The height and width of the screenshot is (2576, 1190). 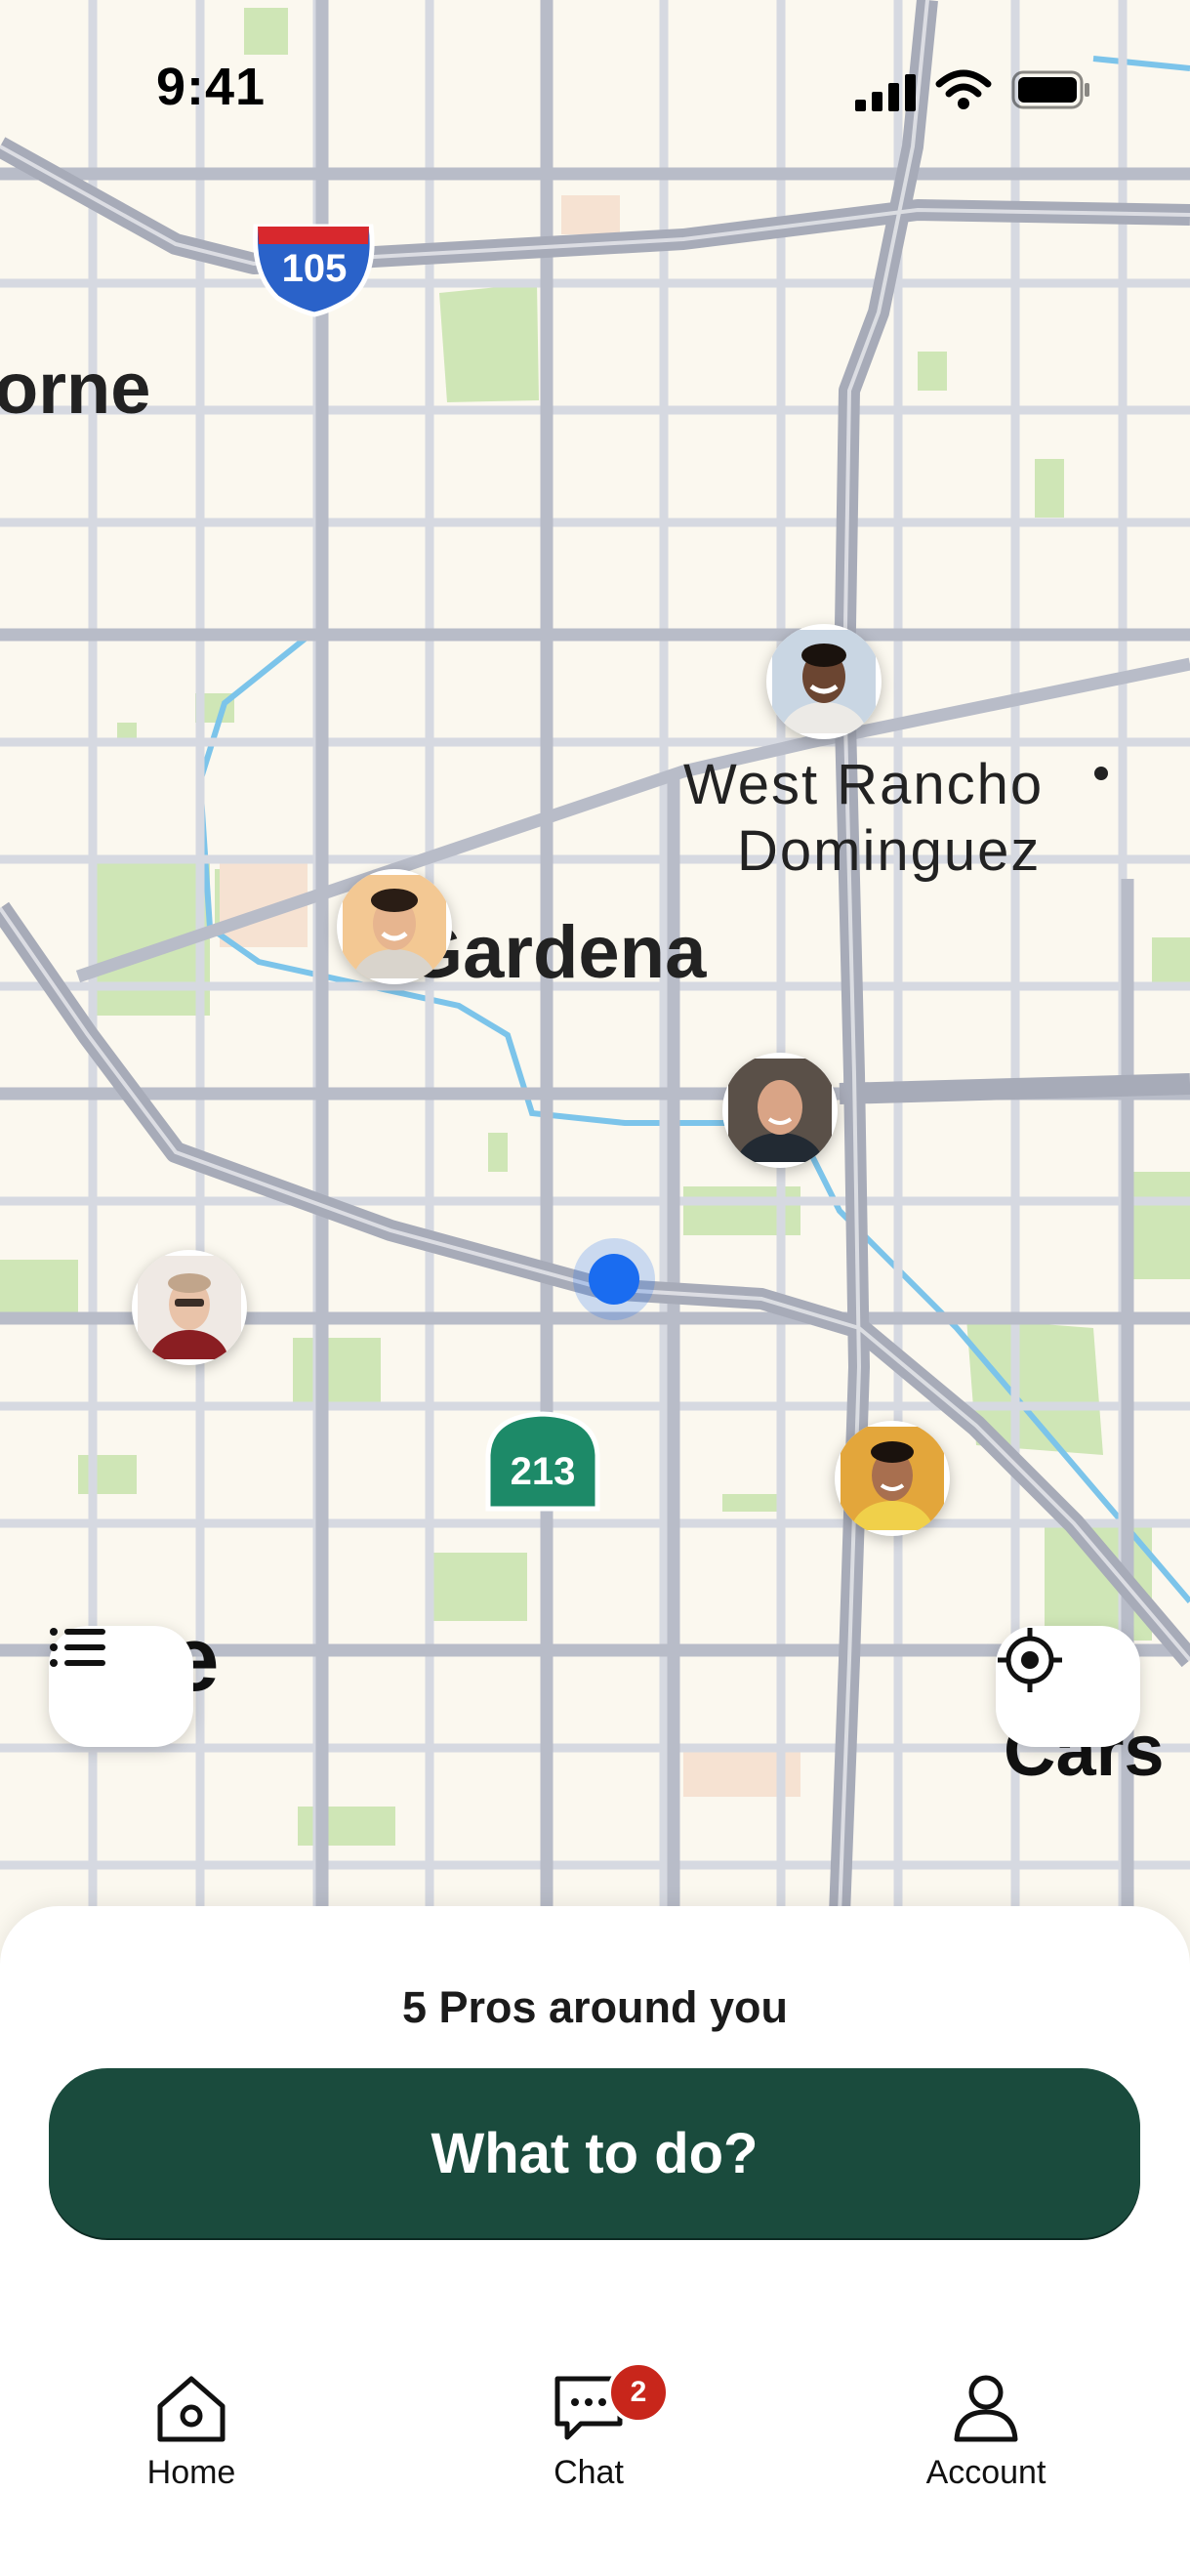 What do you see at coordinates (864, 784) in the screenshot?
I see `place-label-west-rancho: West Rancho` at bounding box center [864, 784].